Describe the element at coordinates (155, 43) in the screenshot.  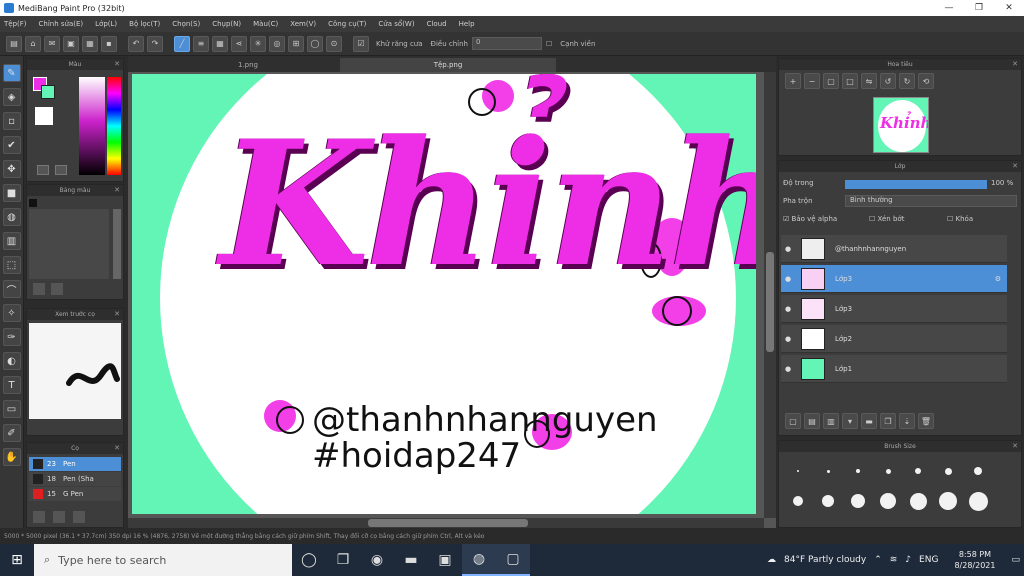
I see `redo-icon: ↷` at that location.